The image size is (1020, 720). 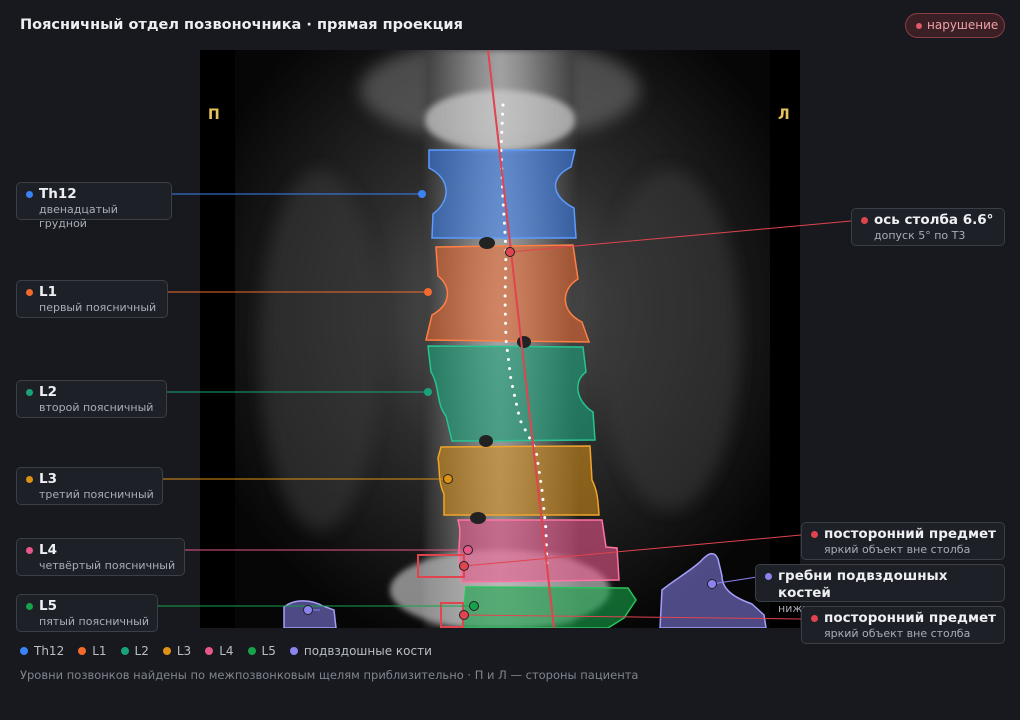 I want to click on card-title: Th12, so click(x=58, y=194).